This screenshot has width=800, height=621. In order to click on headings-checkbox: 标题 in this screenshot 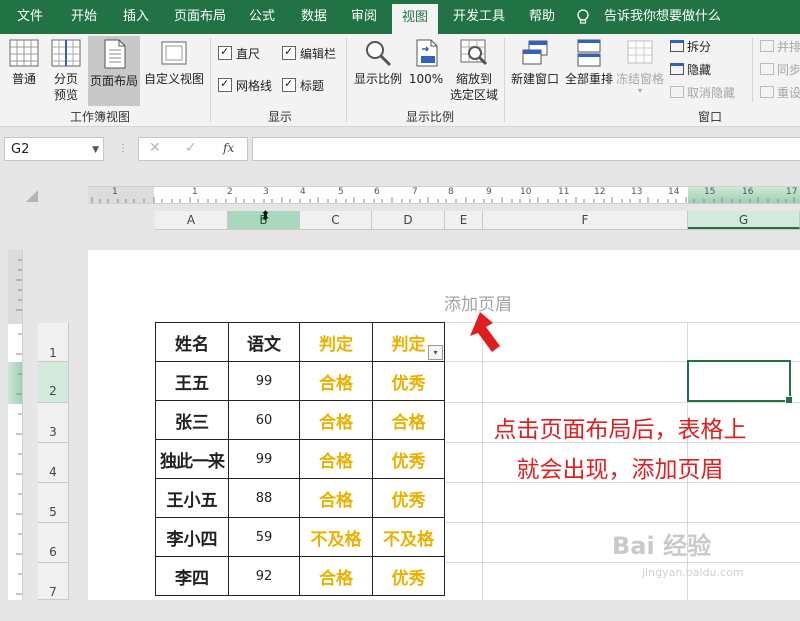, I will do `click(303, 85)`.